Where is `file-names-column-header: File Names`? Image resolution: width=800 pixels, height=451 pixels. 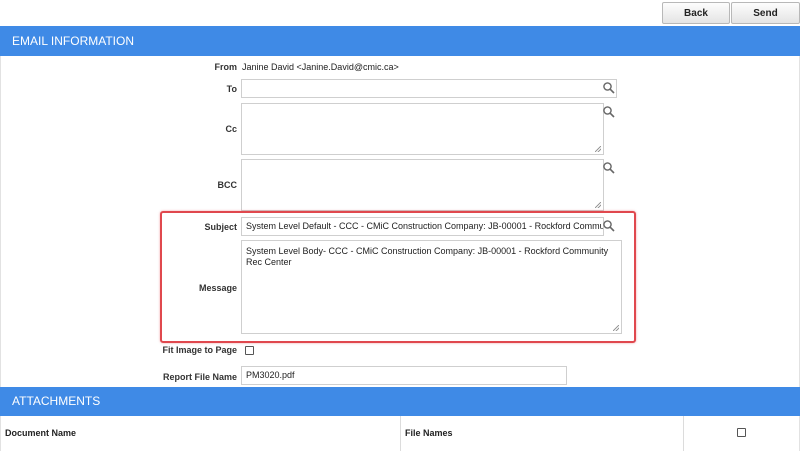 file-names-column-header: File Names is located at coordinates (427, 433).